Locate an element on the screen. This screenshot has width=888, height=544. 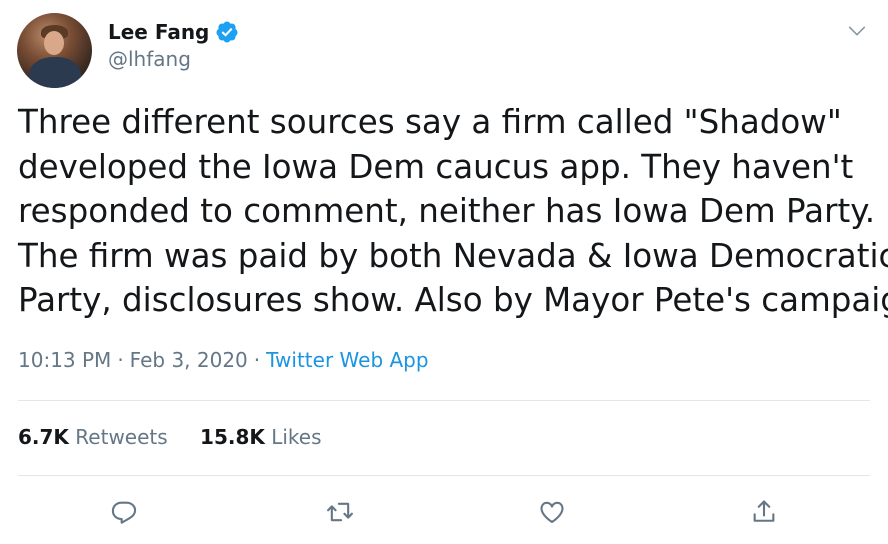
share-button is located at coordinates (764, 512).